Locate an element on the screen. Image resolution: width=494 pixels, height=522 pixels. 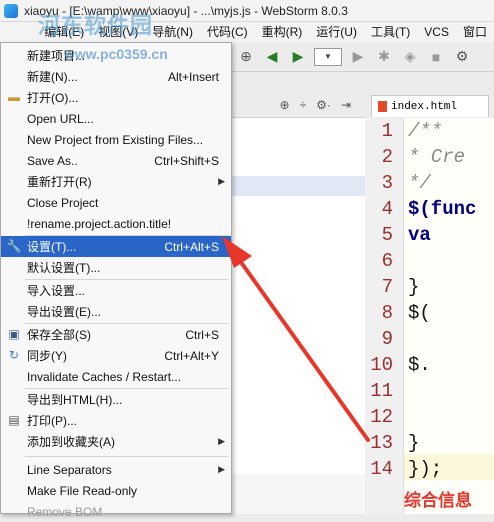
annotation-arrow is located at coordinates (296, 339).